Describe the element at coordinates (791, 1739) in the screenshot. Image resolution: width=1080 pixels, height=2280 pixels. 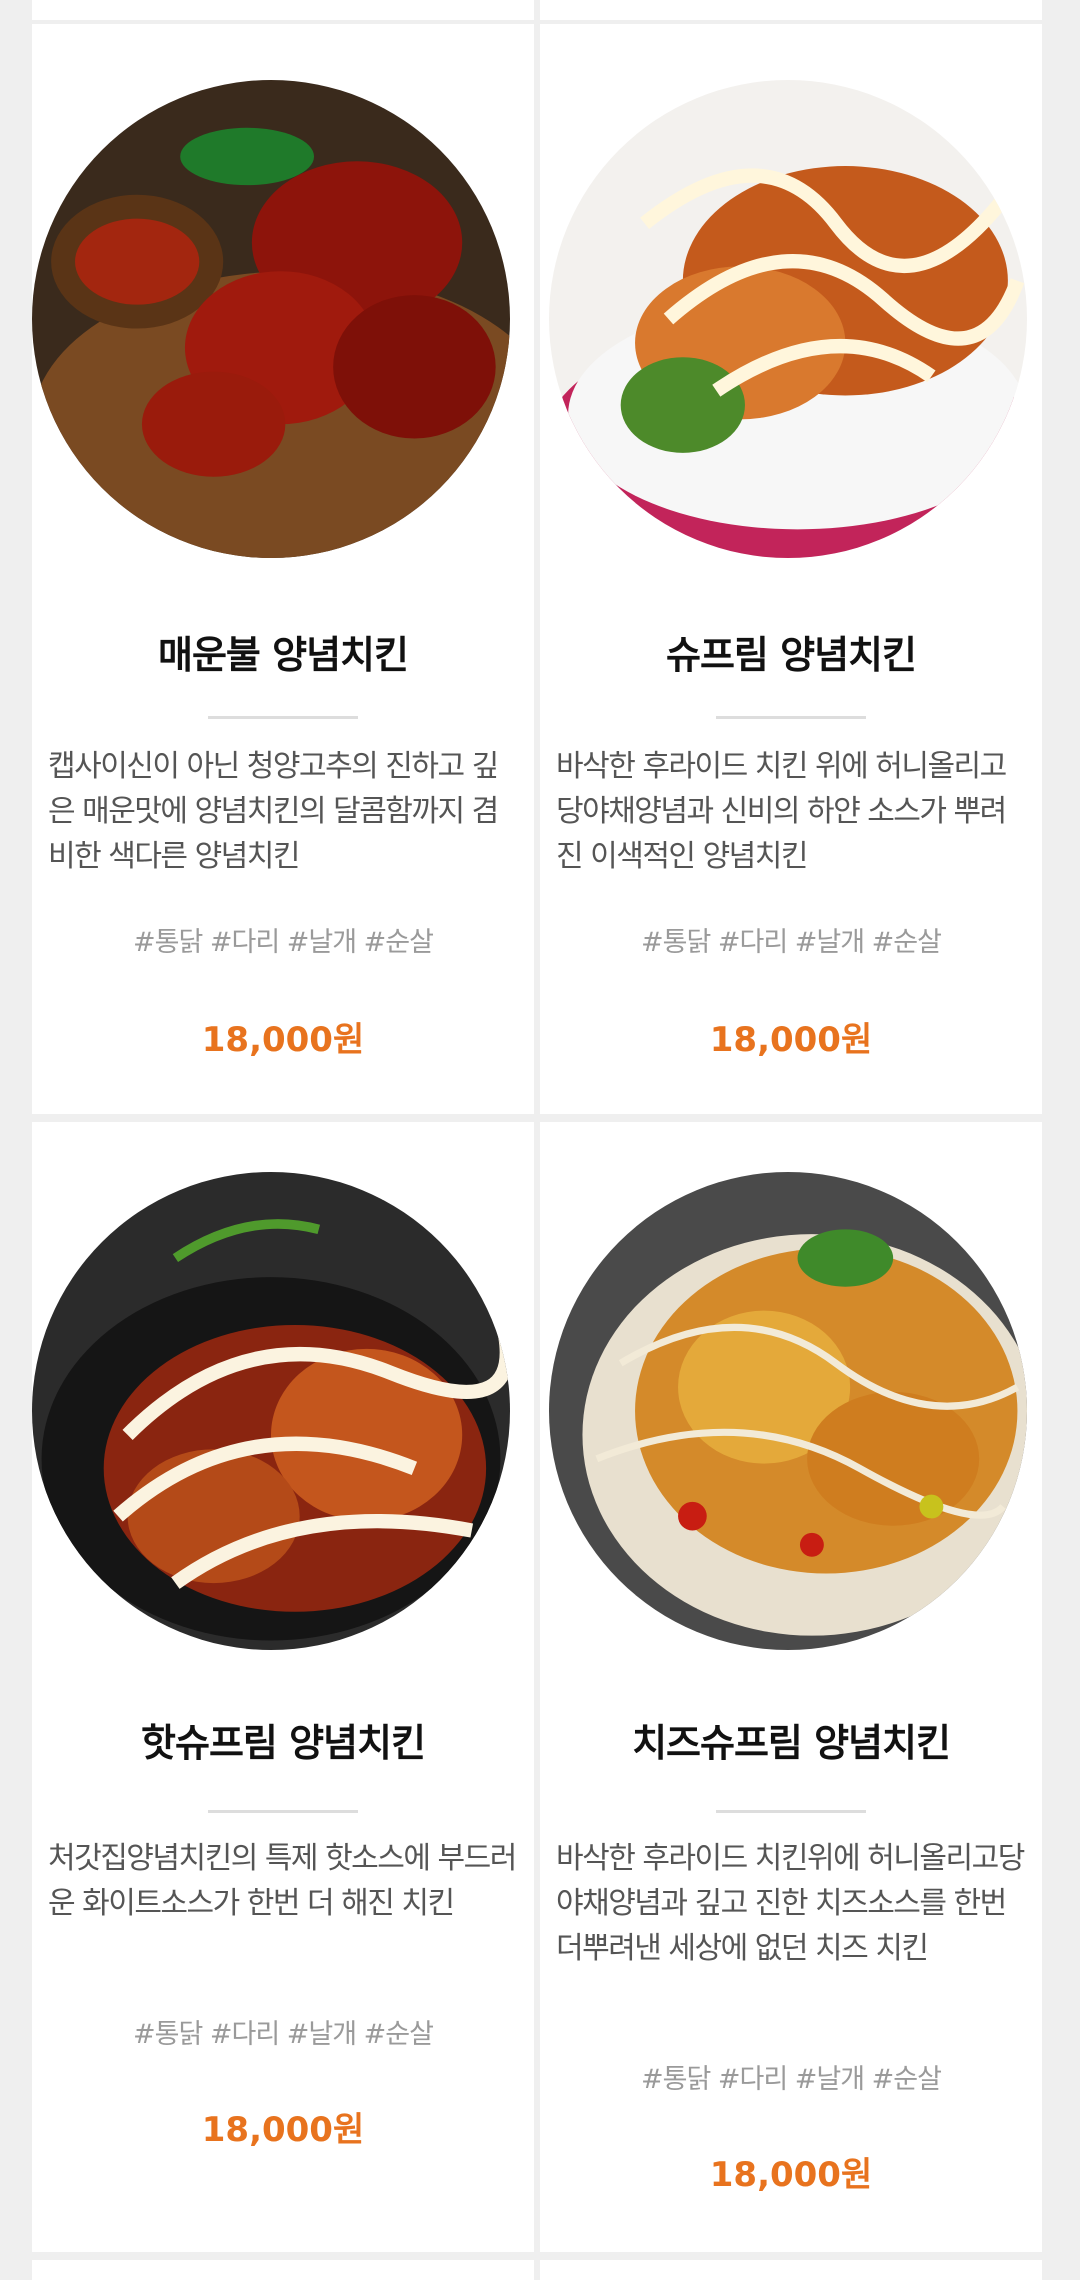
I see `product-name: 치즈슈프림 양념치킨` at that location.